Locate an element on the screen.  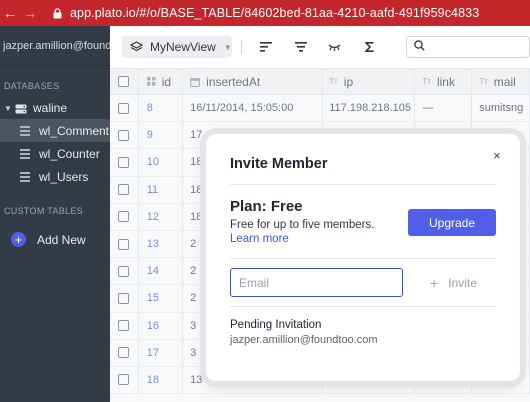
database-item-waline: ▼ waline is located at coordinates (55, 108).